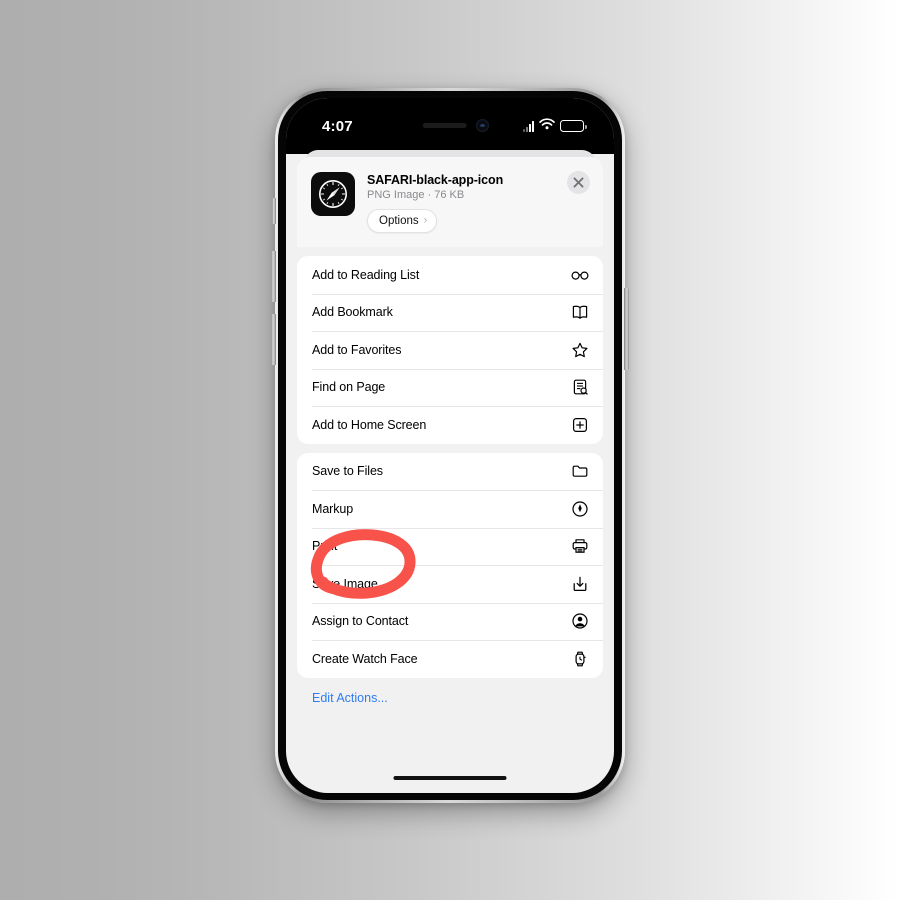 The image size is (900, 900). What do you see at coordinates (450, 778) in the screenshot?
I see `home-indicator` at bounding box center [450, 778].